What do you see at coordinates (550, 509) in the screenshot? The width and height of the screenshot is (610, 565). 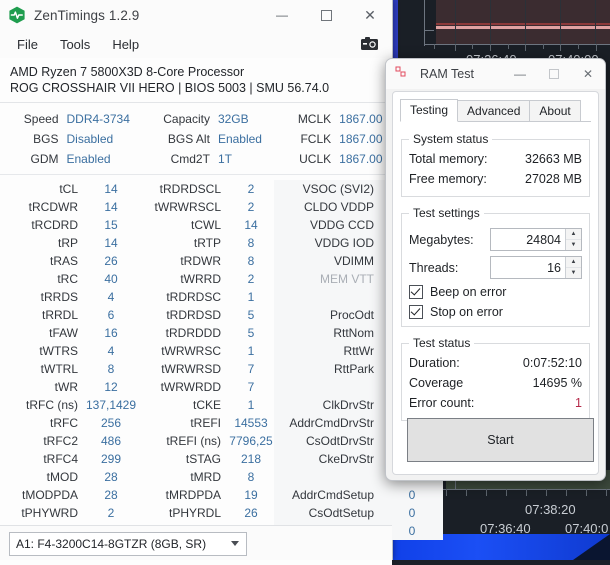 I see `chart-time-label: 07:38:20` at bounding box center [550, 509].